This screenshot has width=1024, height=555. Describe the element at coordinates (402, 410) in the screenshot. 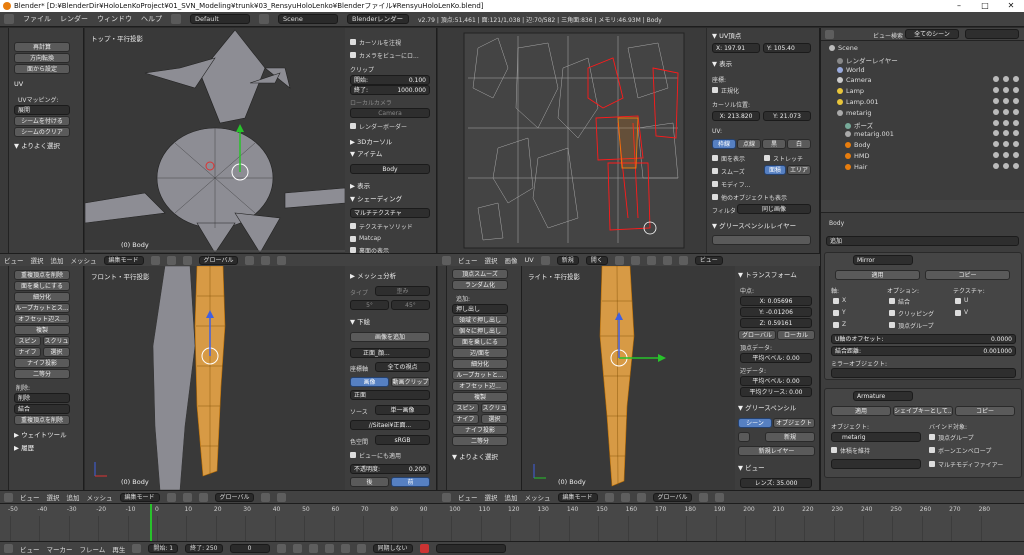

I see `bg-source-select: 単一画像` at that location.